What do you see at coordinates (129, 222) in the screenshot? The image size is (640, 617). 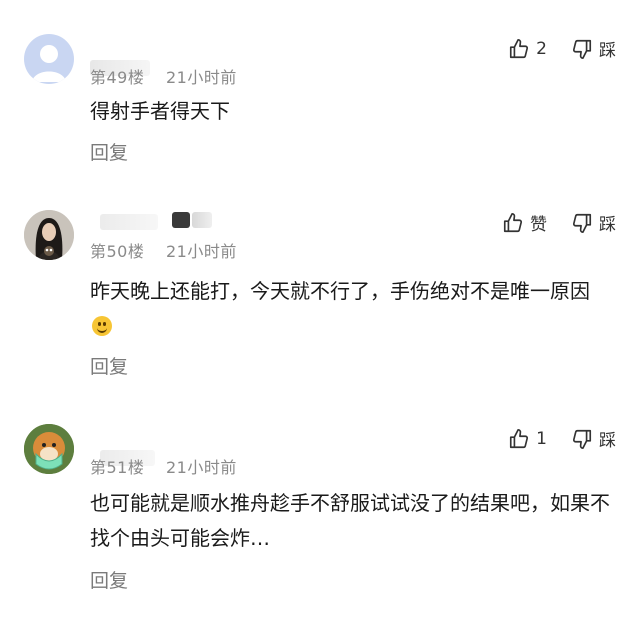 I see `username-redacted` at bounding box center [129, 222].